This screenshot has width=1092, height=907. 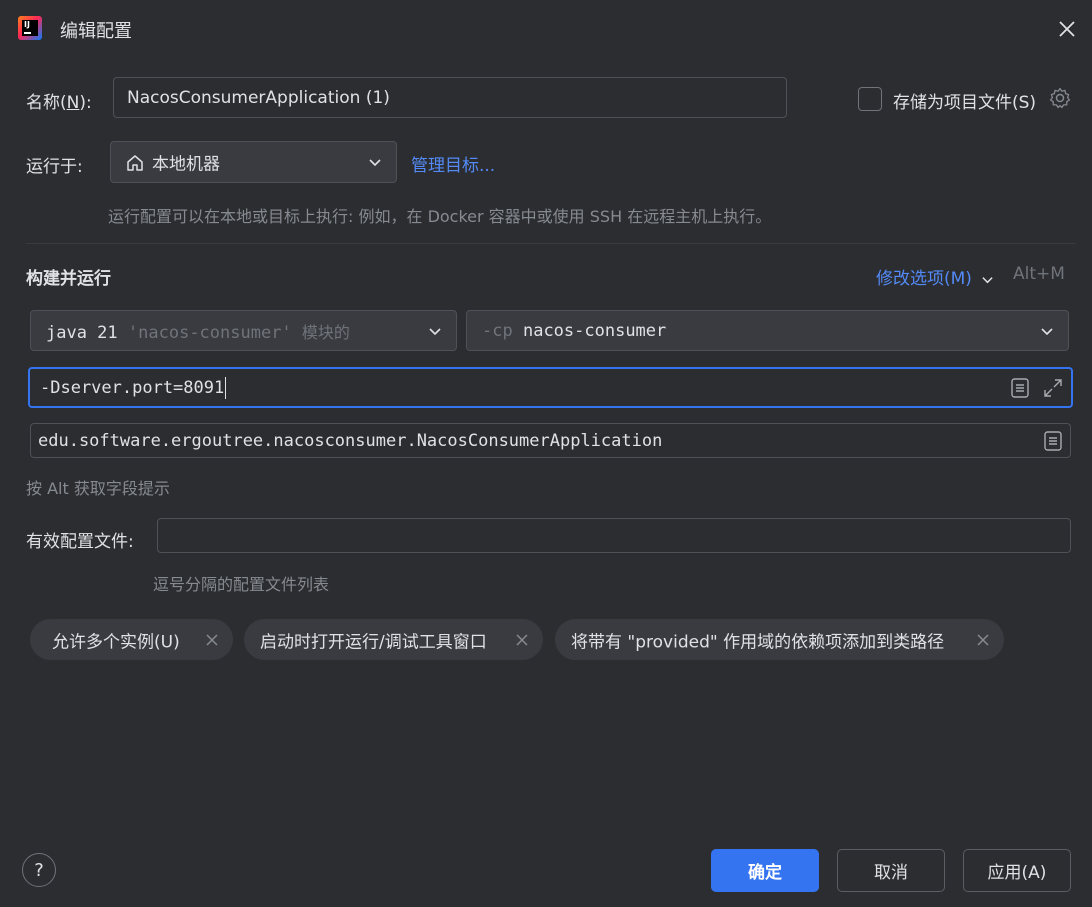 I want to click on chip-allow-multiple-instances: 允许多个实例(U), so click(x=131, y=639).